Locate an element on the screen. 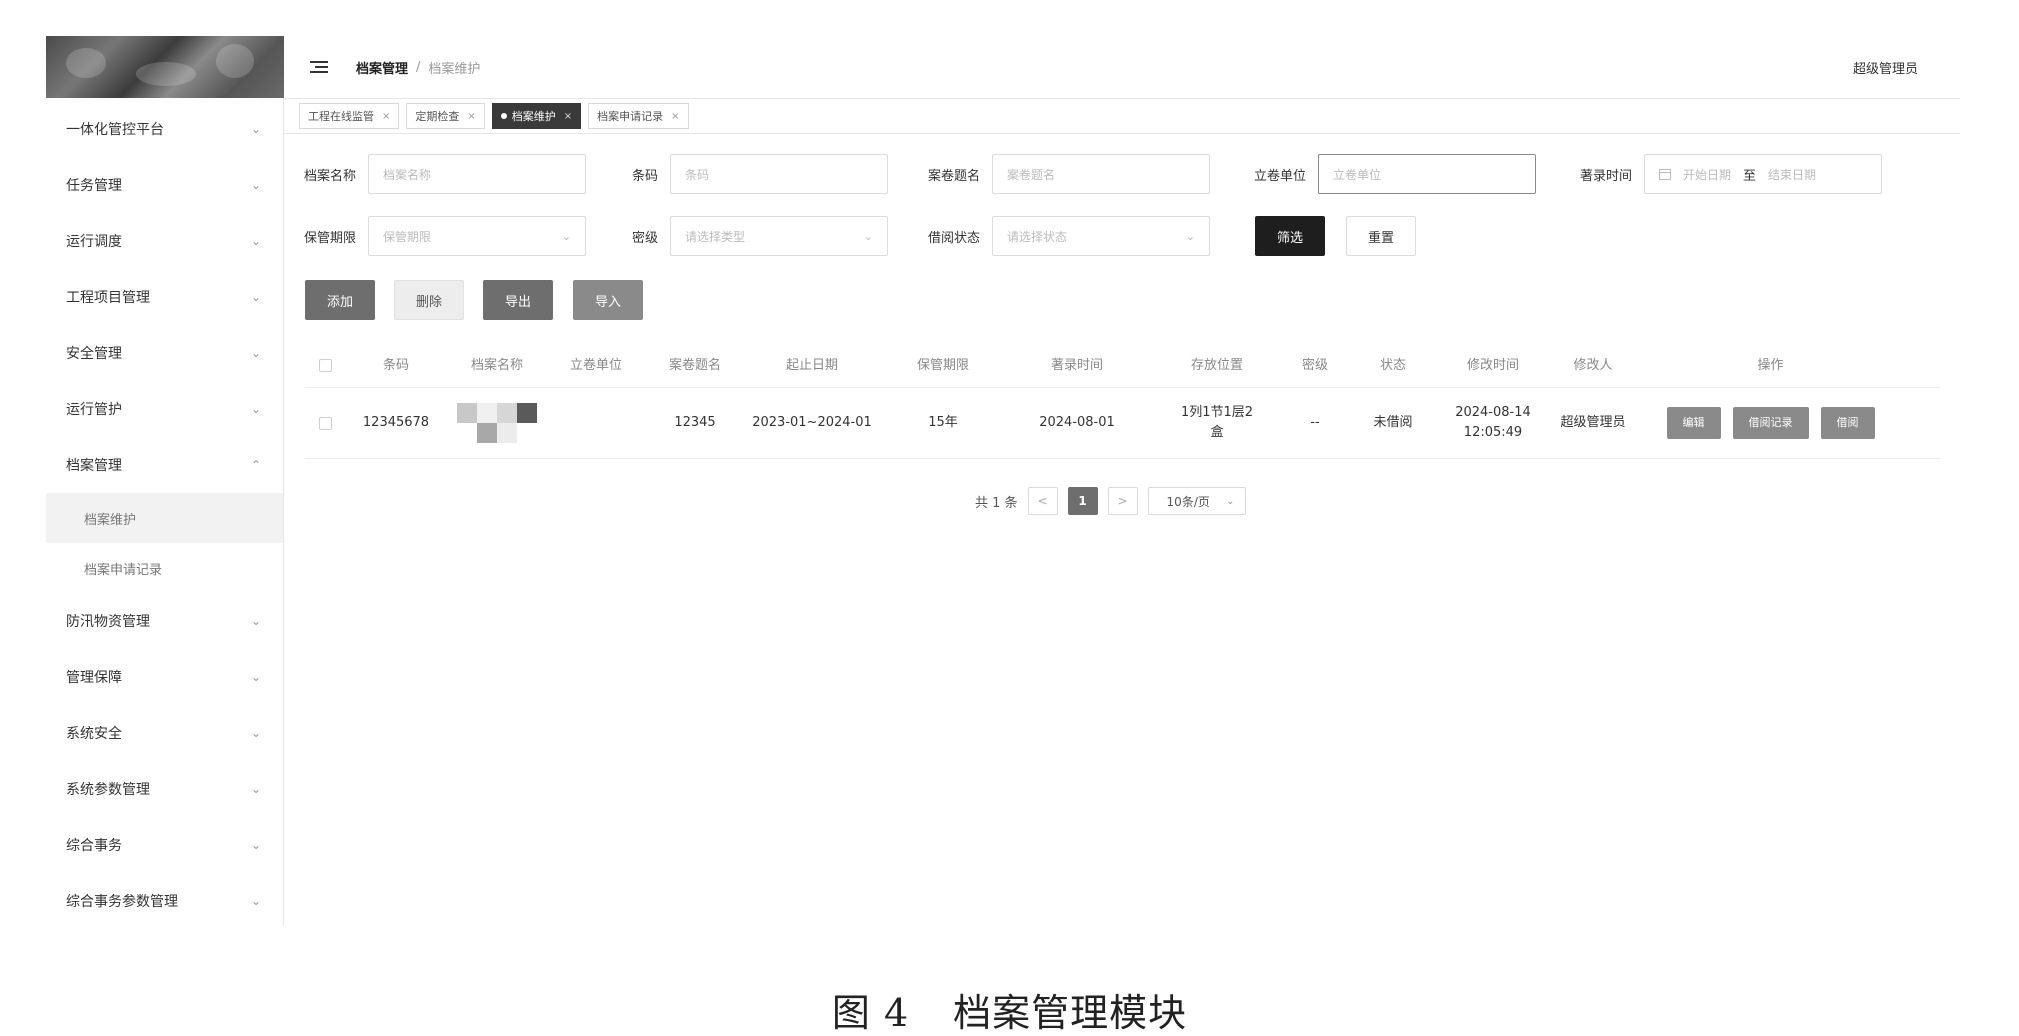  retention-field: 保管期限 保管期限 ⌄ is located at coordinates (445, 236).